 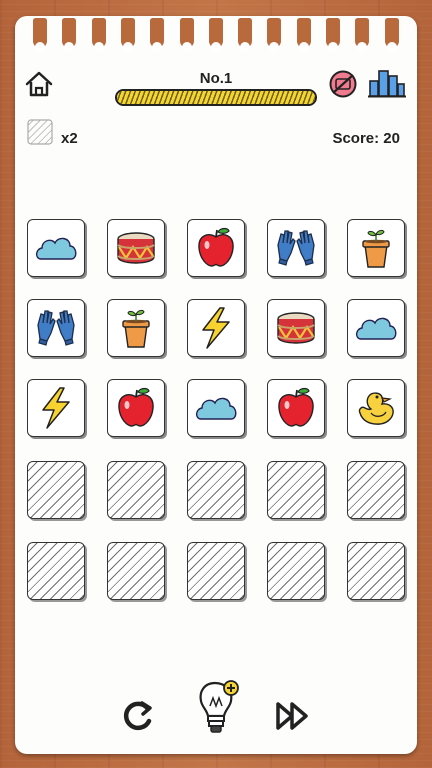 What do you see at coordinates (366, 138) in the screenshot?
I see `score-label: Score: 20` at bounding box center [366, 138].